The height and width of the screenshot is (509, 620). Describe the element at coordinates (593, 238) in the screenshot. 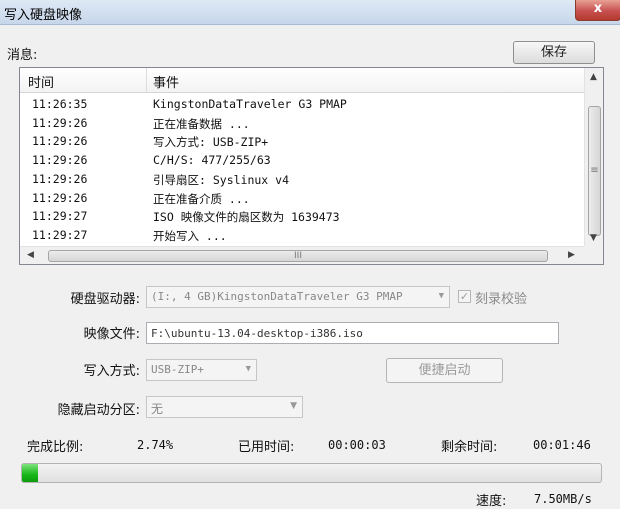

I see `scroll-down-icon: ▼` at that location.